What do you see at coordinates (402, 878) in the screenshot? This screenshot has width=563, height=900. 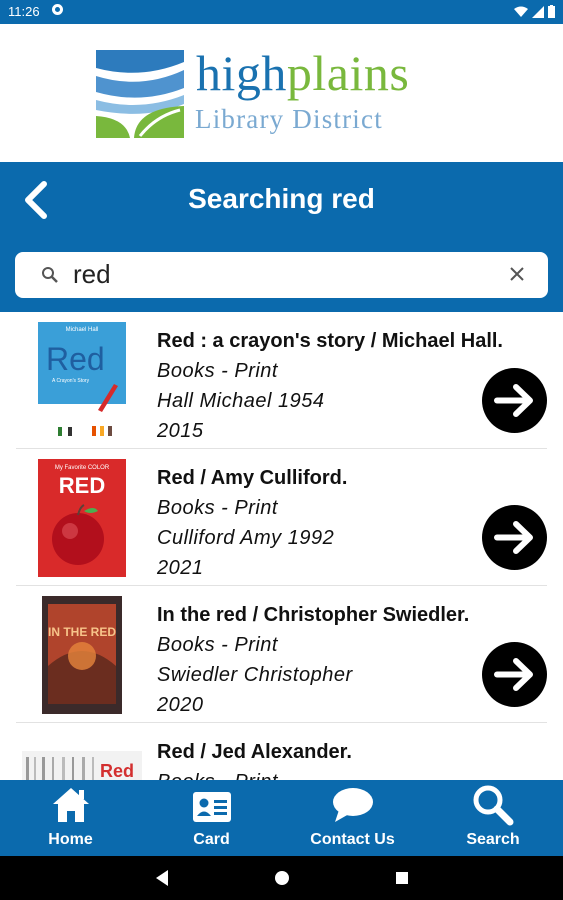 I see `recents-square-icon` at bounding box center [402, 878].